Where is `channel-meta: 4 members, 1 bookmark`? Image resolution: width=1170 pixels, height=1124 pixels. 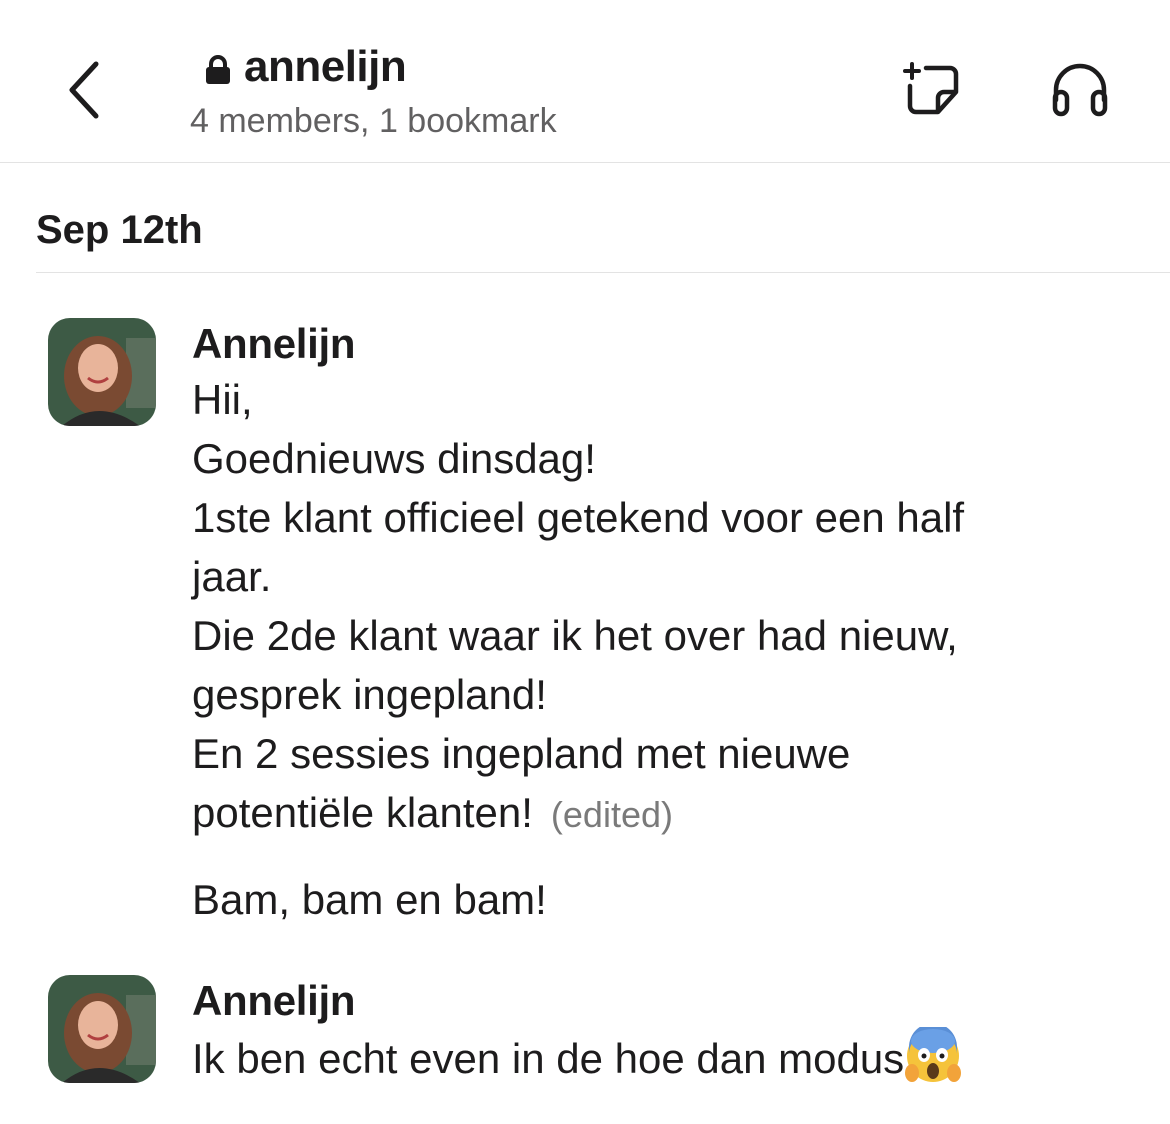 channel-meta: 4 members, 1 bookmark is located at coordinates (373, 121).